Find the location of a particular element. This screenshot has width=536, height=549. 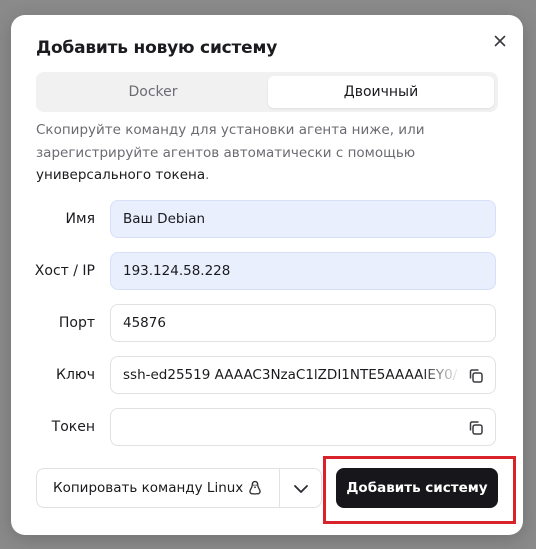

host-input: 193.124.58.228 is located at coordinates (303, 271).